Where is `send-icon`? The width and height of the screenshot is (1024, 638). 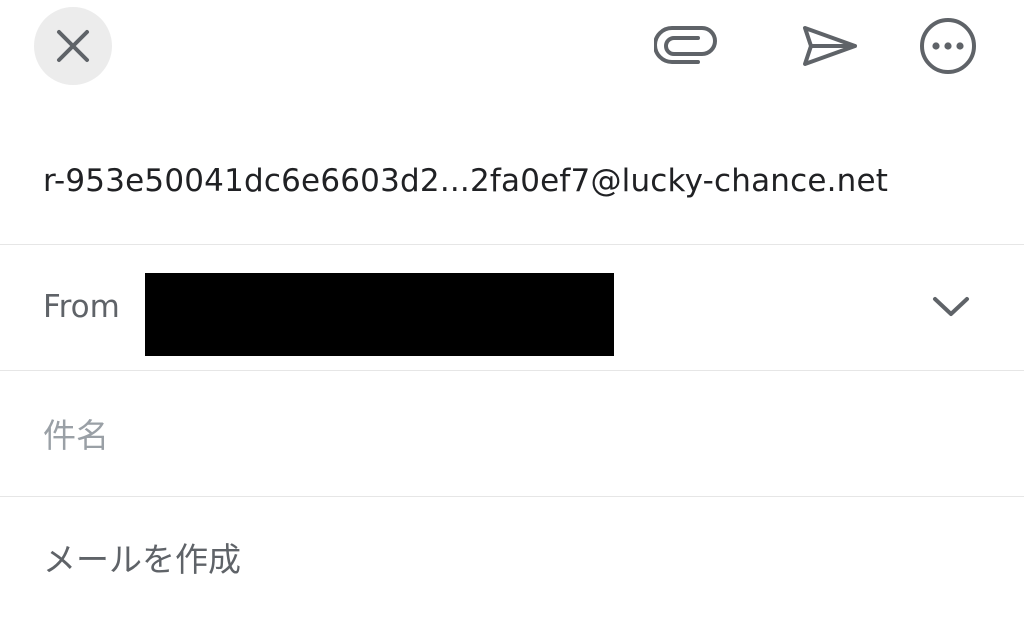
send-icon is located at coordinates (830, 46).